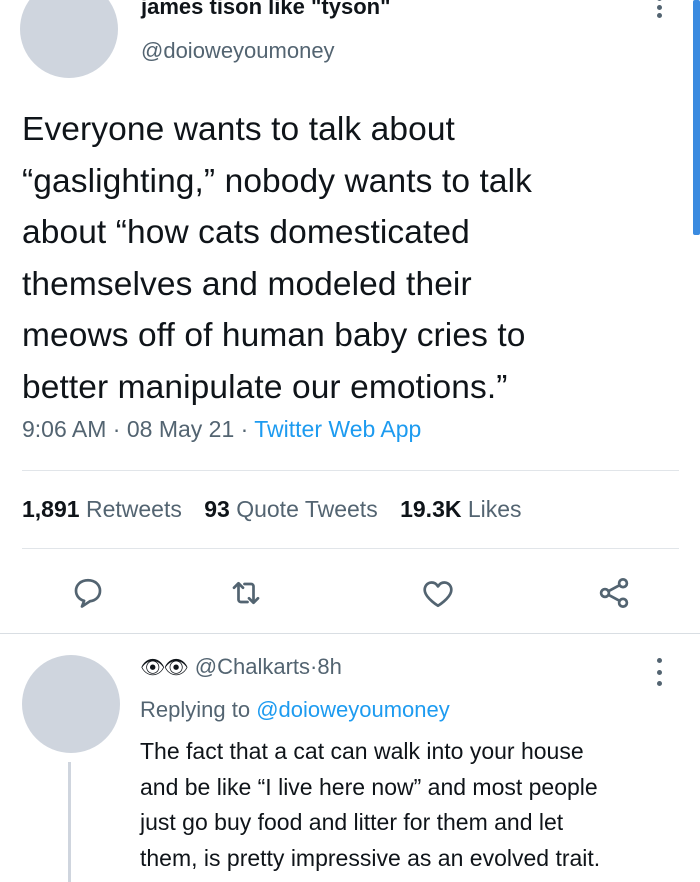 This screenshot has height=882, width=700. Describe the element at coordinates (252, 667) in the screenshot. I see `reply-handle: @Chalkarts` at that location.